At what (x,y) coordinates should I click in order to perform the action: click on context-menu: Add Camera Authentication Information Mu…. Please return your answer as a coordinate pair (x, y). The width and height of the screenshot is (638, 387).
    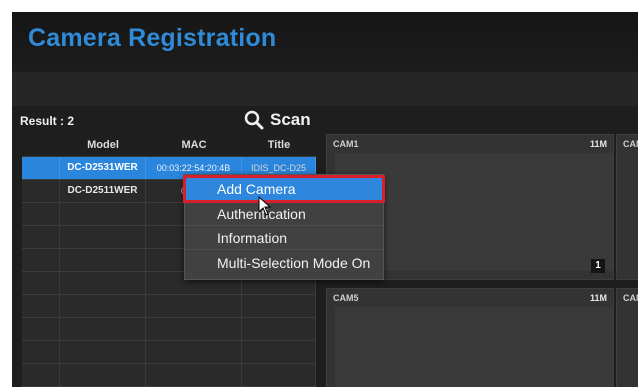
    Looking at the image, I should click on (284, 227).